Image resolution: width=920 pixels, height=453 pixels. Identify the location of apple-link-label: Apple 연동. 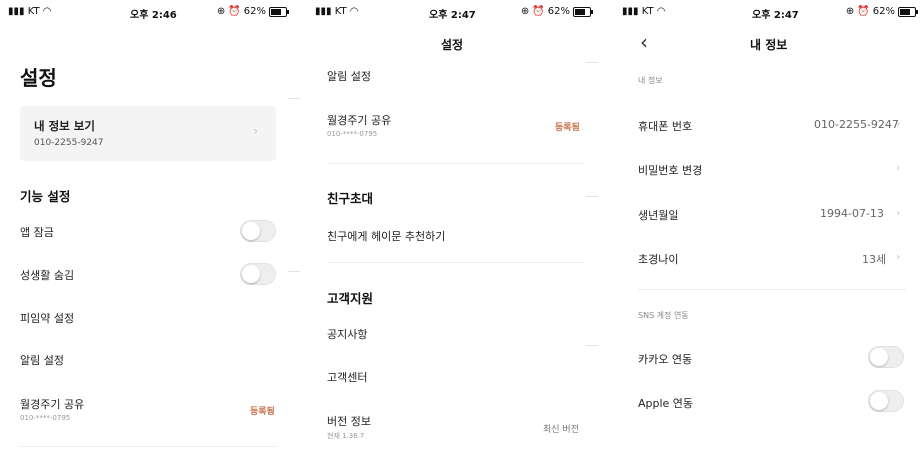
(666, 403).